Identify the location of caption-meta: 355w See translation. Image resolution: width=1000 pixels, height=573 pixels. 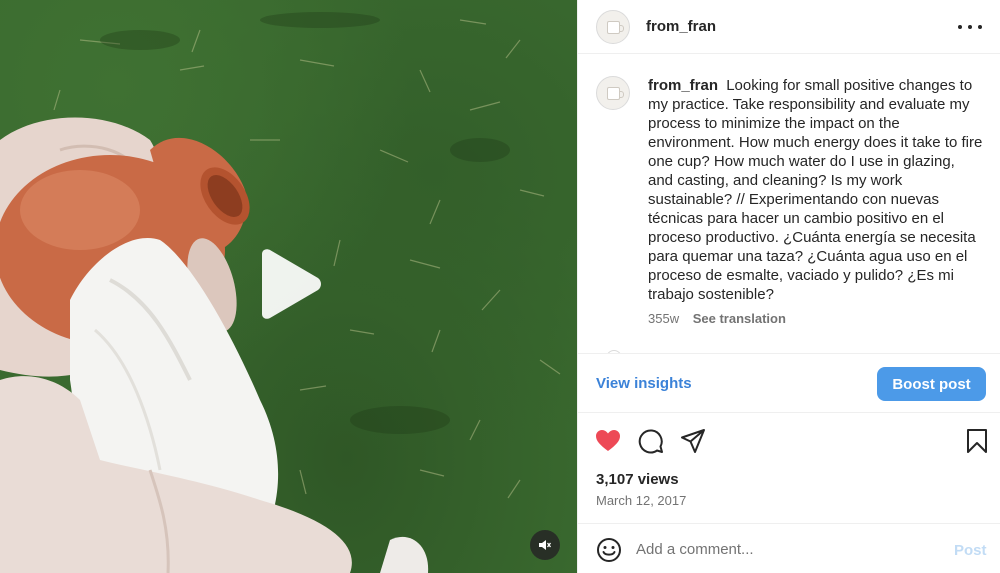
(717, 318).